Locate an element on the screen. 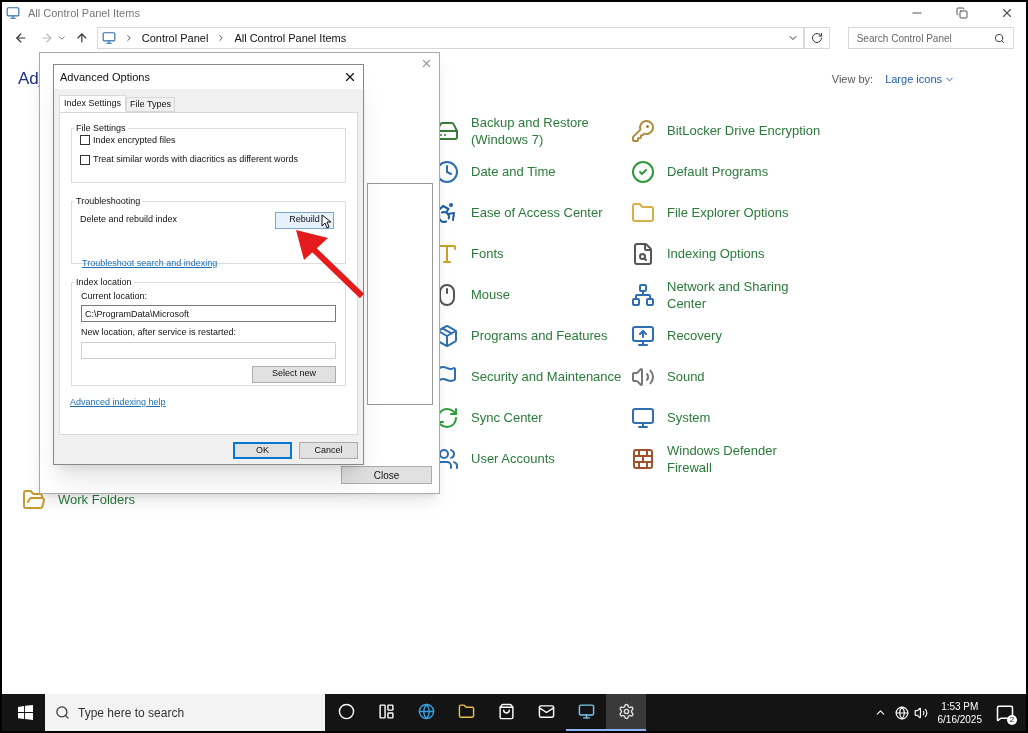  checkbox-label: Treat similar words with diacritics as different words is located at coordinates (196, 159).